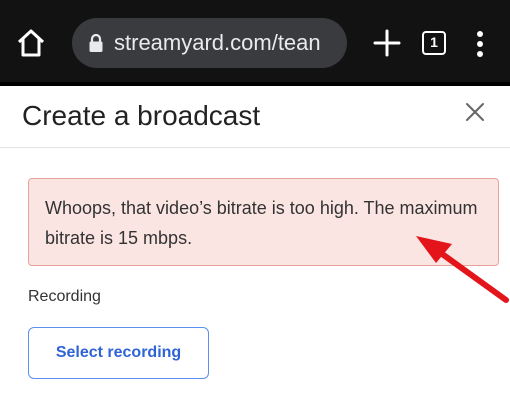 Image resolution: width=510 pixels, height=404 pixels. I want to click on address-bar: streamyard.com/tean, so click(209, 43).